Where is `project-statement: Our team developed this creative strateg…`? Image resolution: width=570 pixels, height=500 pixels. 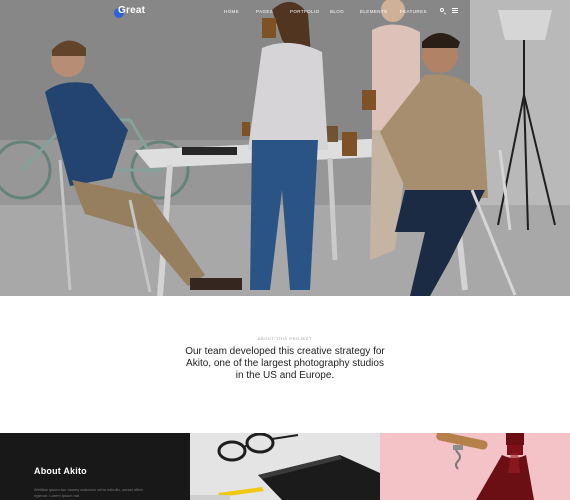
project-statement: Our team developed this creative strateg… is located at coordinates (285, 363).